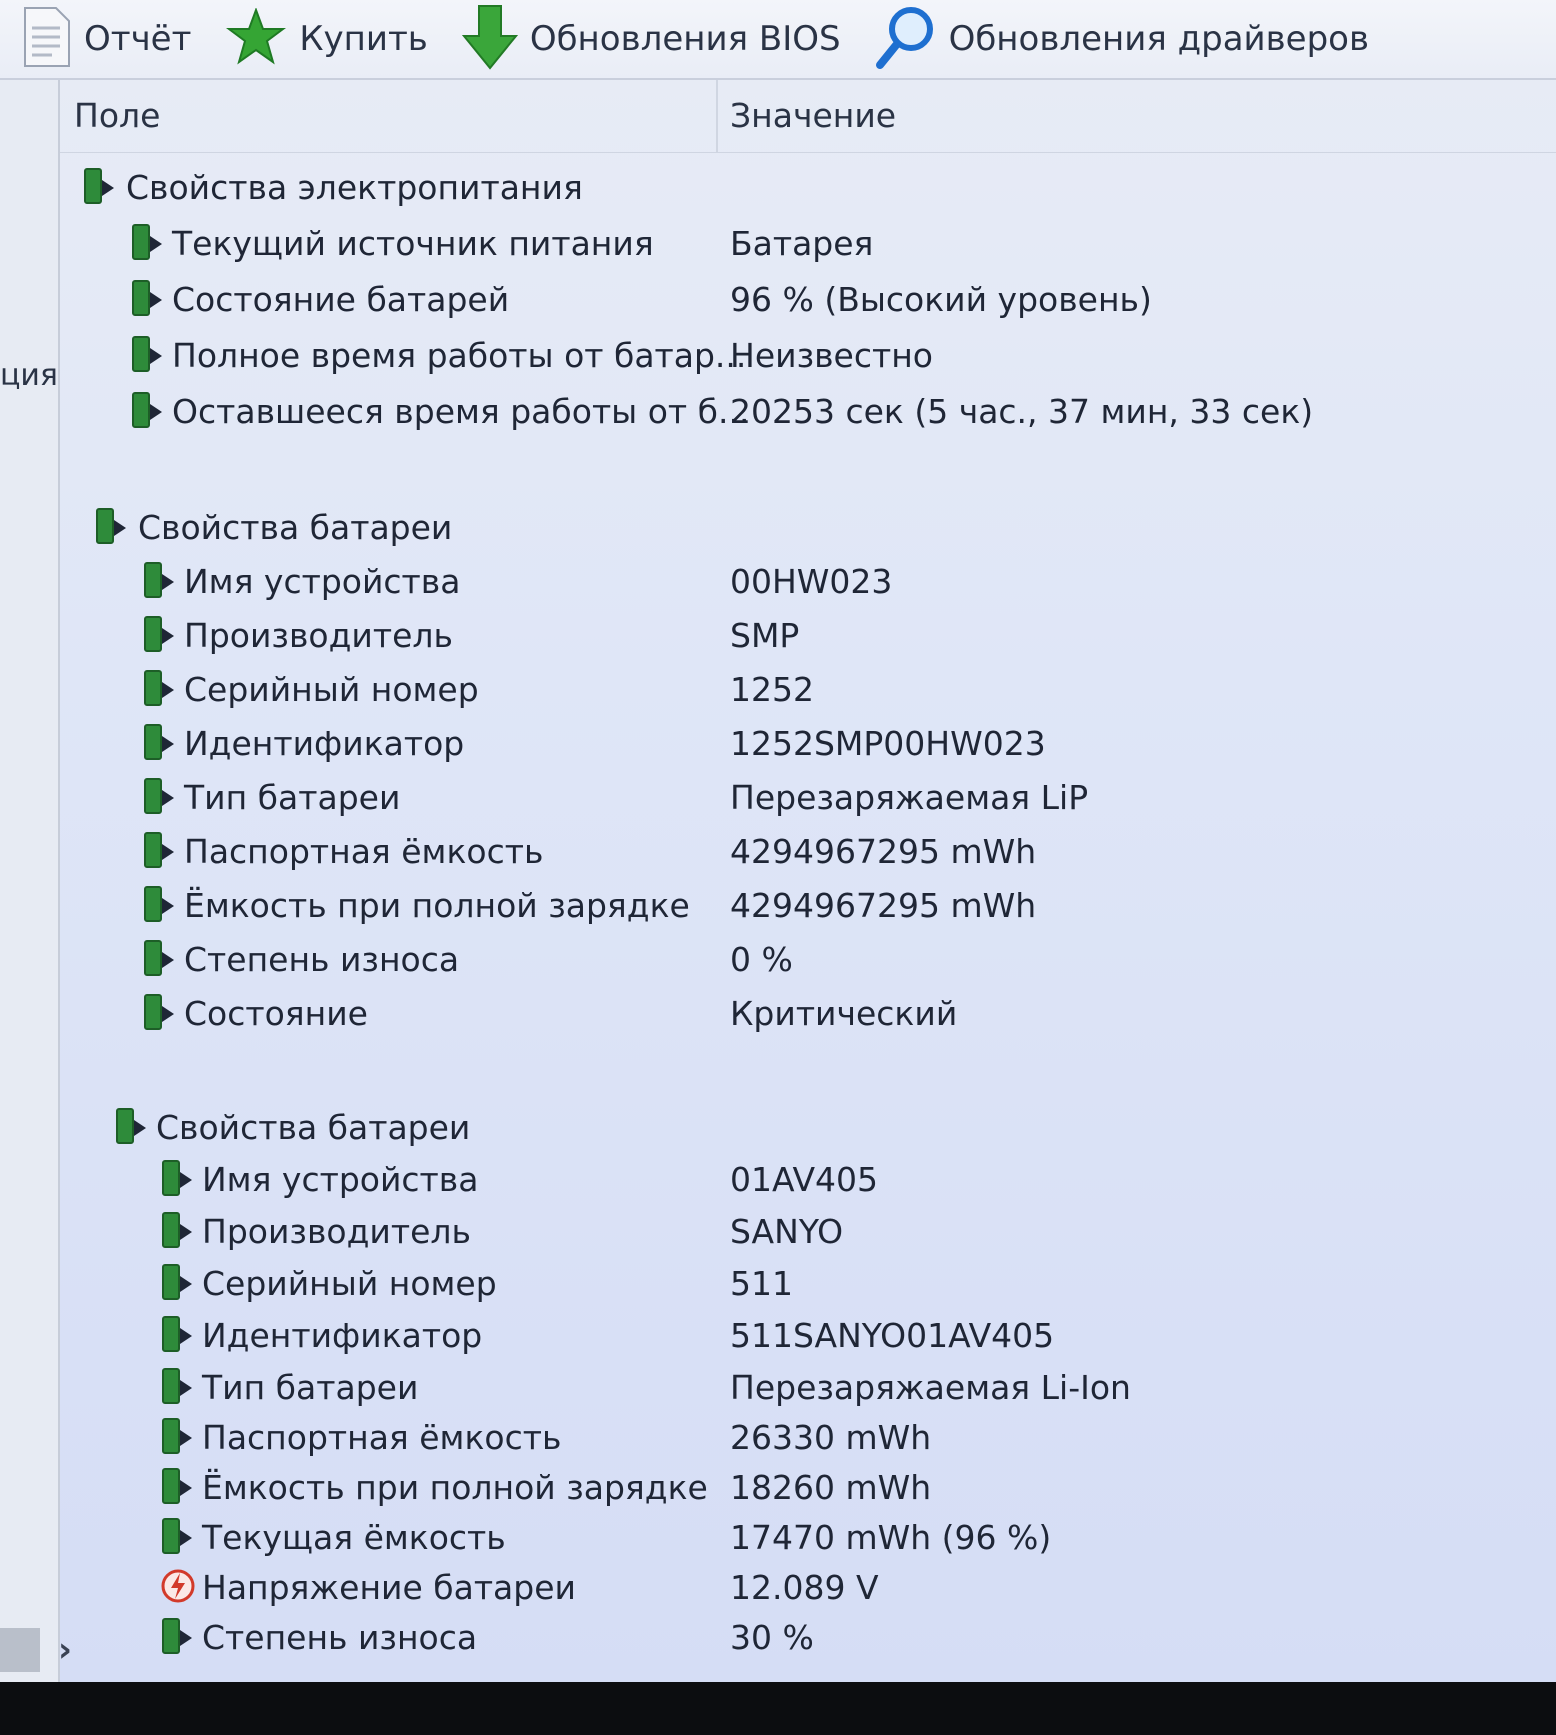 The width and height of the screenshot is (1556, 1735). I want to click on table-row: Текущий источник питания Батарея, so click(808, 242).